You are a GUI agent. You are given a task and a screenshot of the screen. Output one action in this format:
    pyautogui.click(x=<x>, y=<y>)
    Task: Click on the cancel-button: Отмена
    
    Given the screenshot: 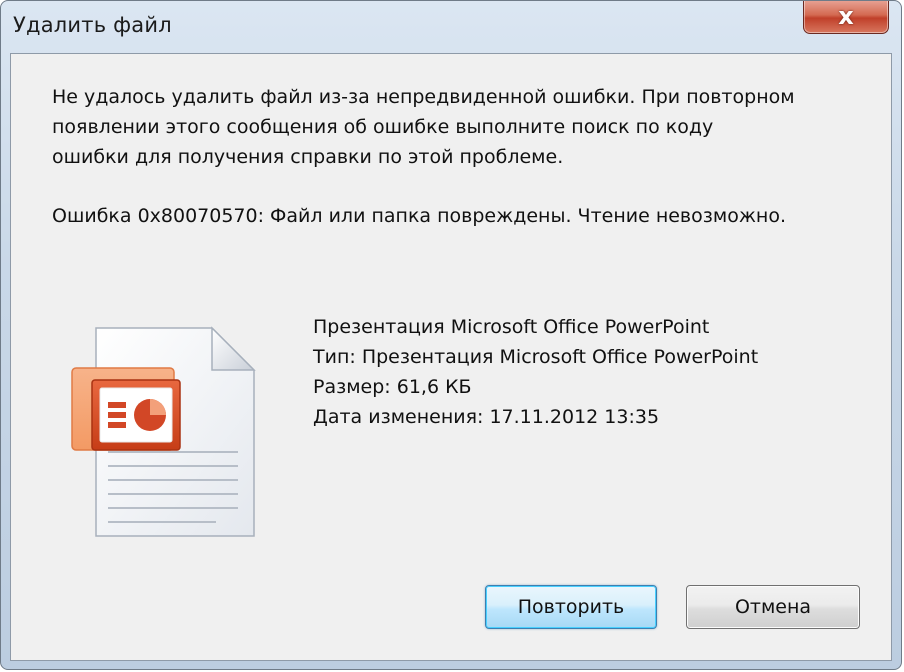 What is the action you would take?
    pyautogui.click(x=773, y=607)
    